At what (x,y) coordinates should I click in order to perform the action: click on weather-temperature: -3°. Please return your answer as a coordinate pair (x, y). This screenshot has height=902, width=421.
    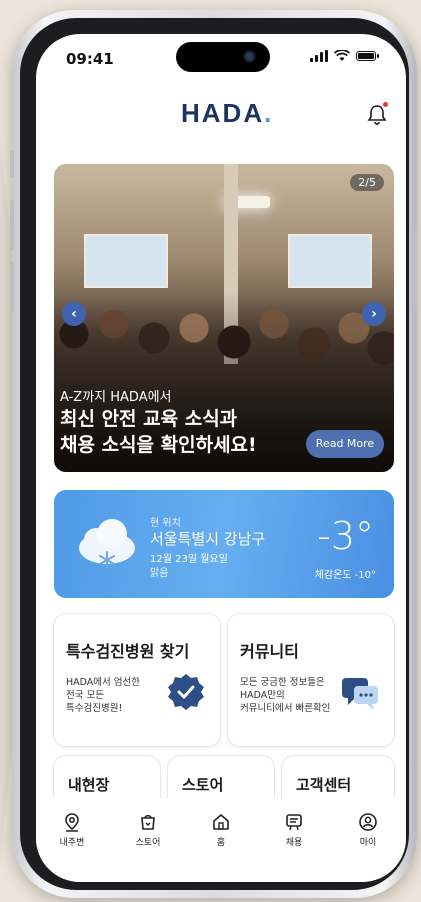
    Looking at the image, I should click on (345, 536).